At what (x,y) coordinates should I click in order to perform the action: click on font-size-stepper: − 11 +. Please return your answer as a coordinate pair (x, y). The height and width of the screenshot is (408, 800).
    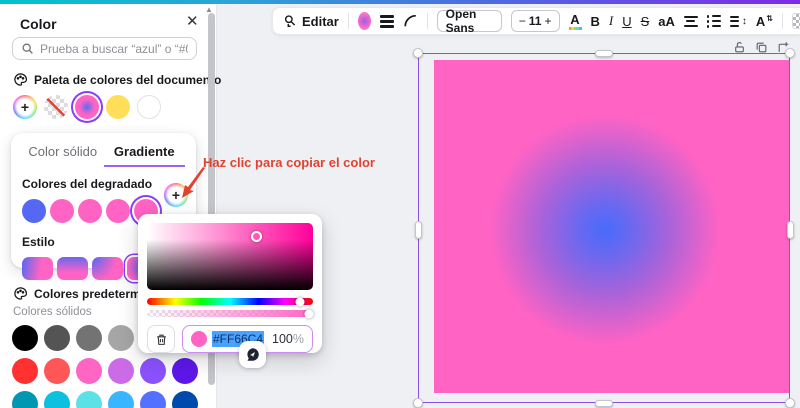
    Looking at the image, I should click on (535, 21).